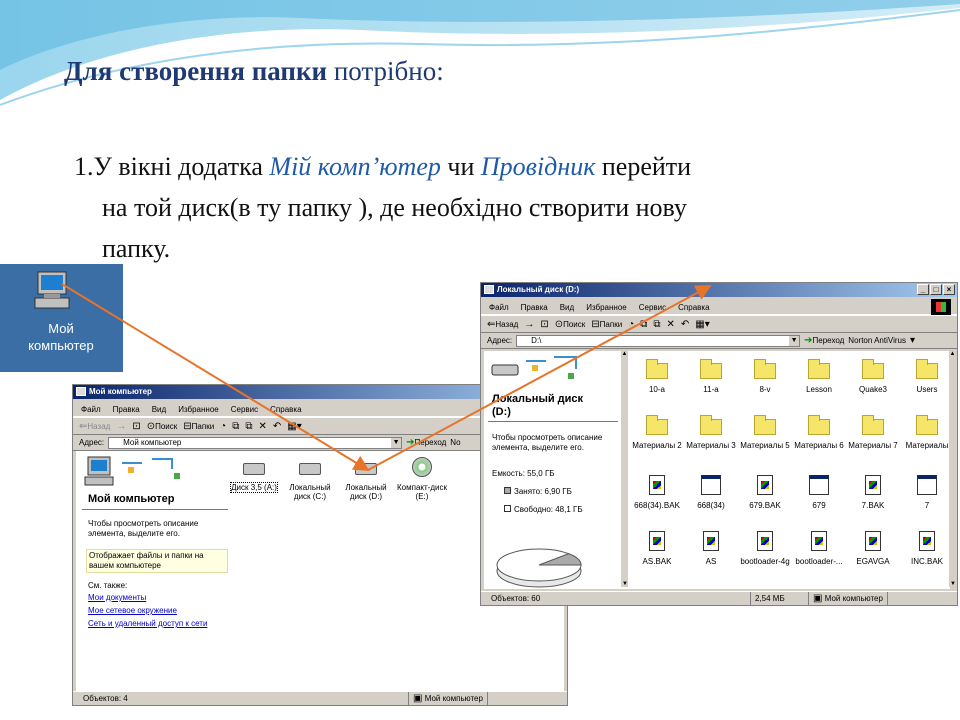 Image resolution: width=960 pixels, height=720 pixels. What do you see at coordinates (819, 492) in the screenshot?
I see `file-item: 679` at bounding box center [819, 492].